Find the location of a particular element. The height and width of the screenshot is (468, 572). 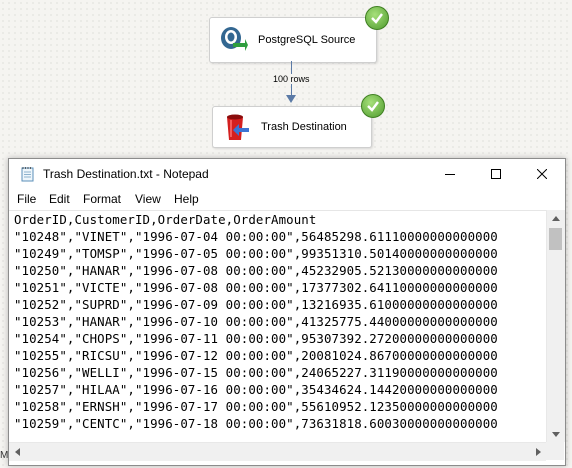

minimize-icon is located at coordinates (450, 174).